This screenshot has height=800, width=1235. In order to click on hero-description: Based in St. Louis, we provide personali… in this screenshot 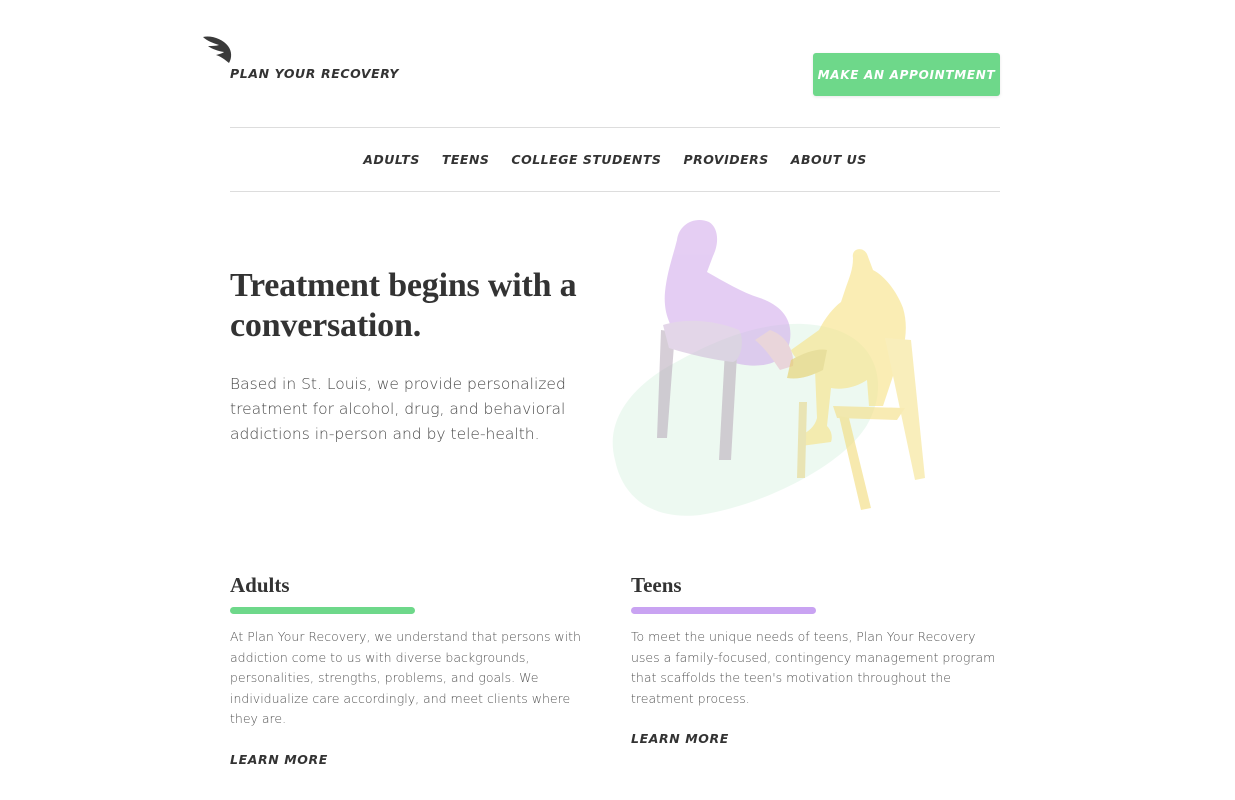, I will do `click(398, 409)`.